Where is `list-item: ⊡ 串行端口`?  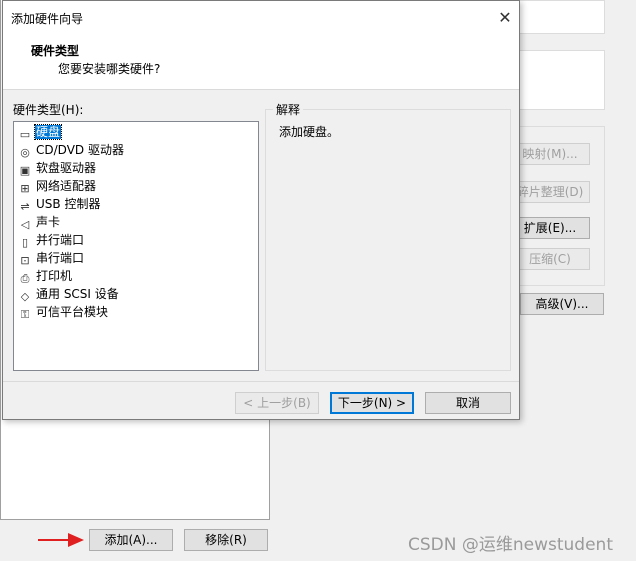
list-item: ⊡ 串行端口 is located at coordinates (51, 258).